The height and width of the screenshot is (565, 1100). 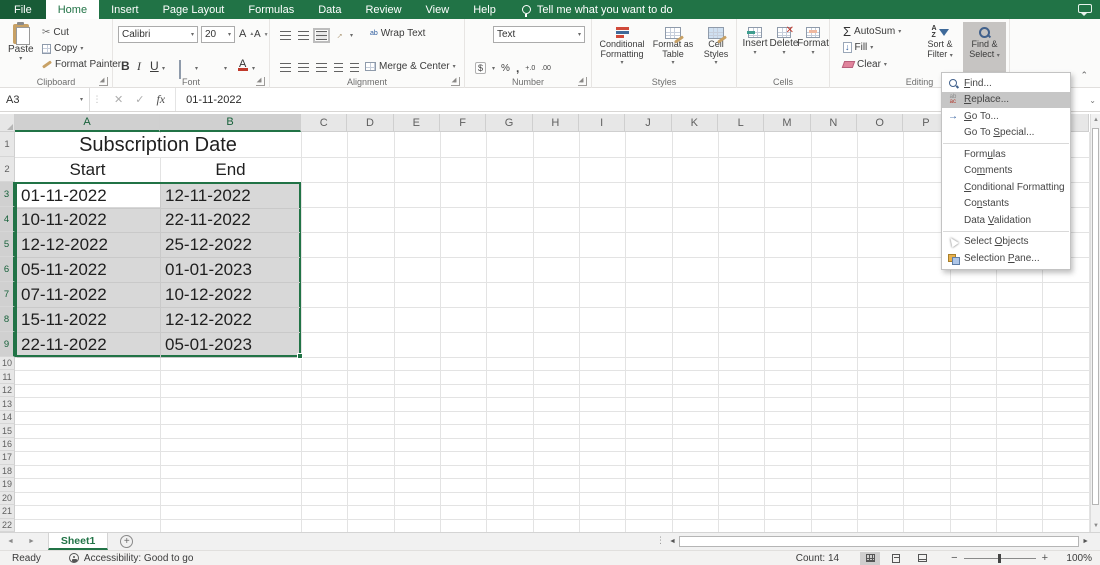 I want to click on row-header-3: 3, so click(x=7, y=194).